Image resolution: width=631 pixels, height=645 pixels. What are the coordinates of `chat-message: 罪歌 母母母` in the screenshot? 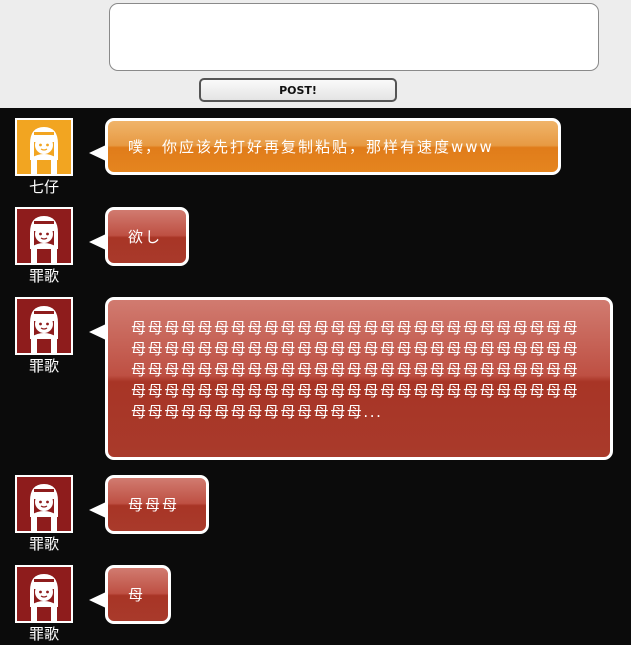 It's located at (315, 515).